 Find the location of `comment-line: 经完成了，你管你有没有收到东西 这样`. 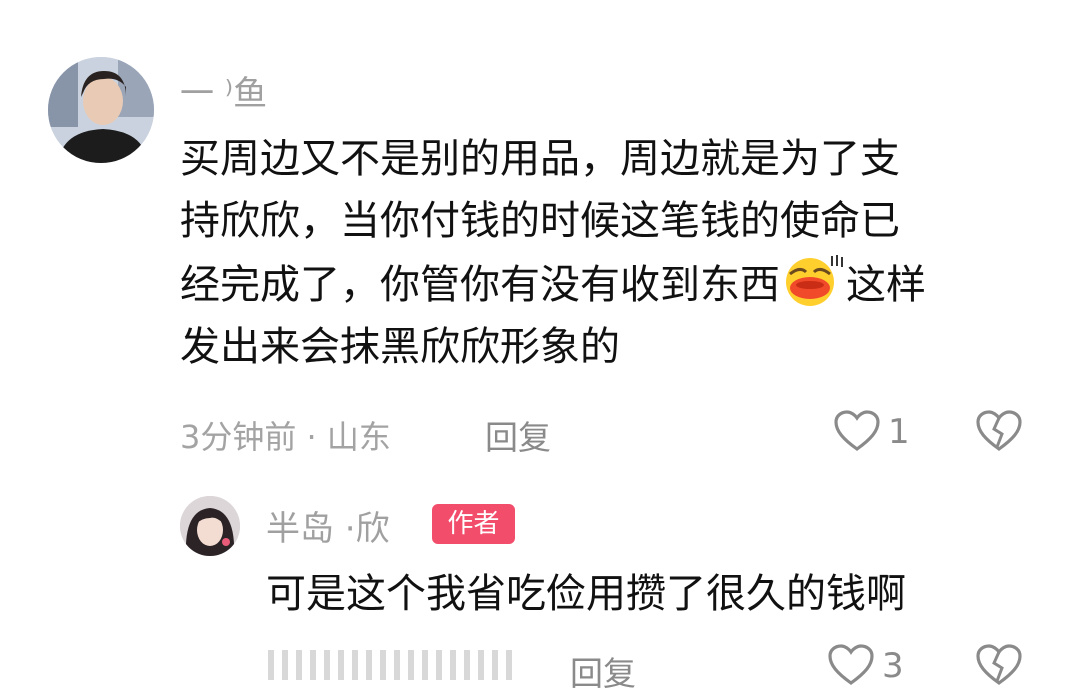

comment-line: 经完成了，你管你有没有收到东西 这样 is located at coordinates (553, 284).